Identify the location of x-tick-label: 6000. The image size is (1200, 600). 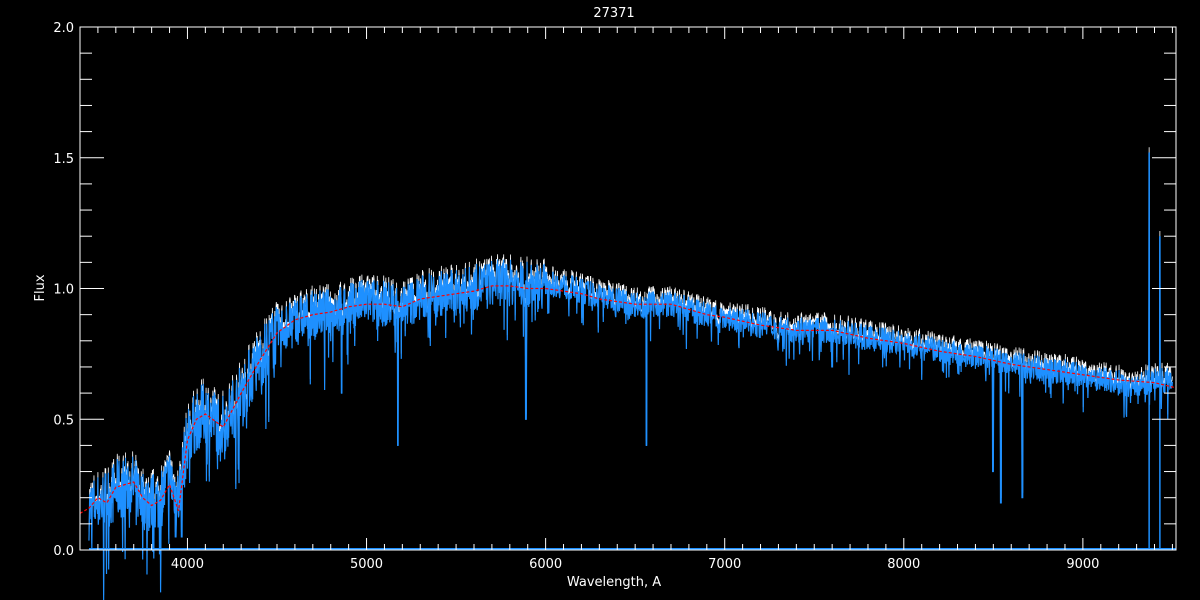
(545, 564).